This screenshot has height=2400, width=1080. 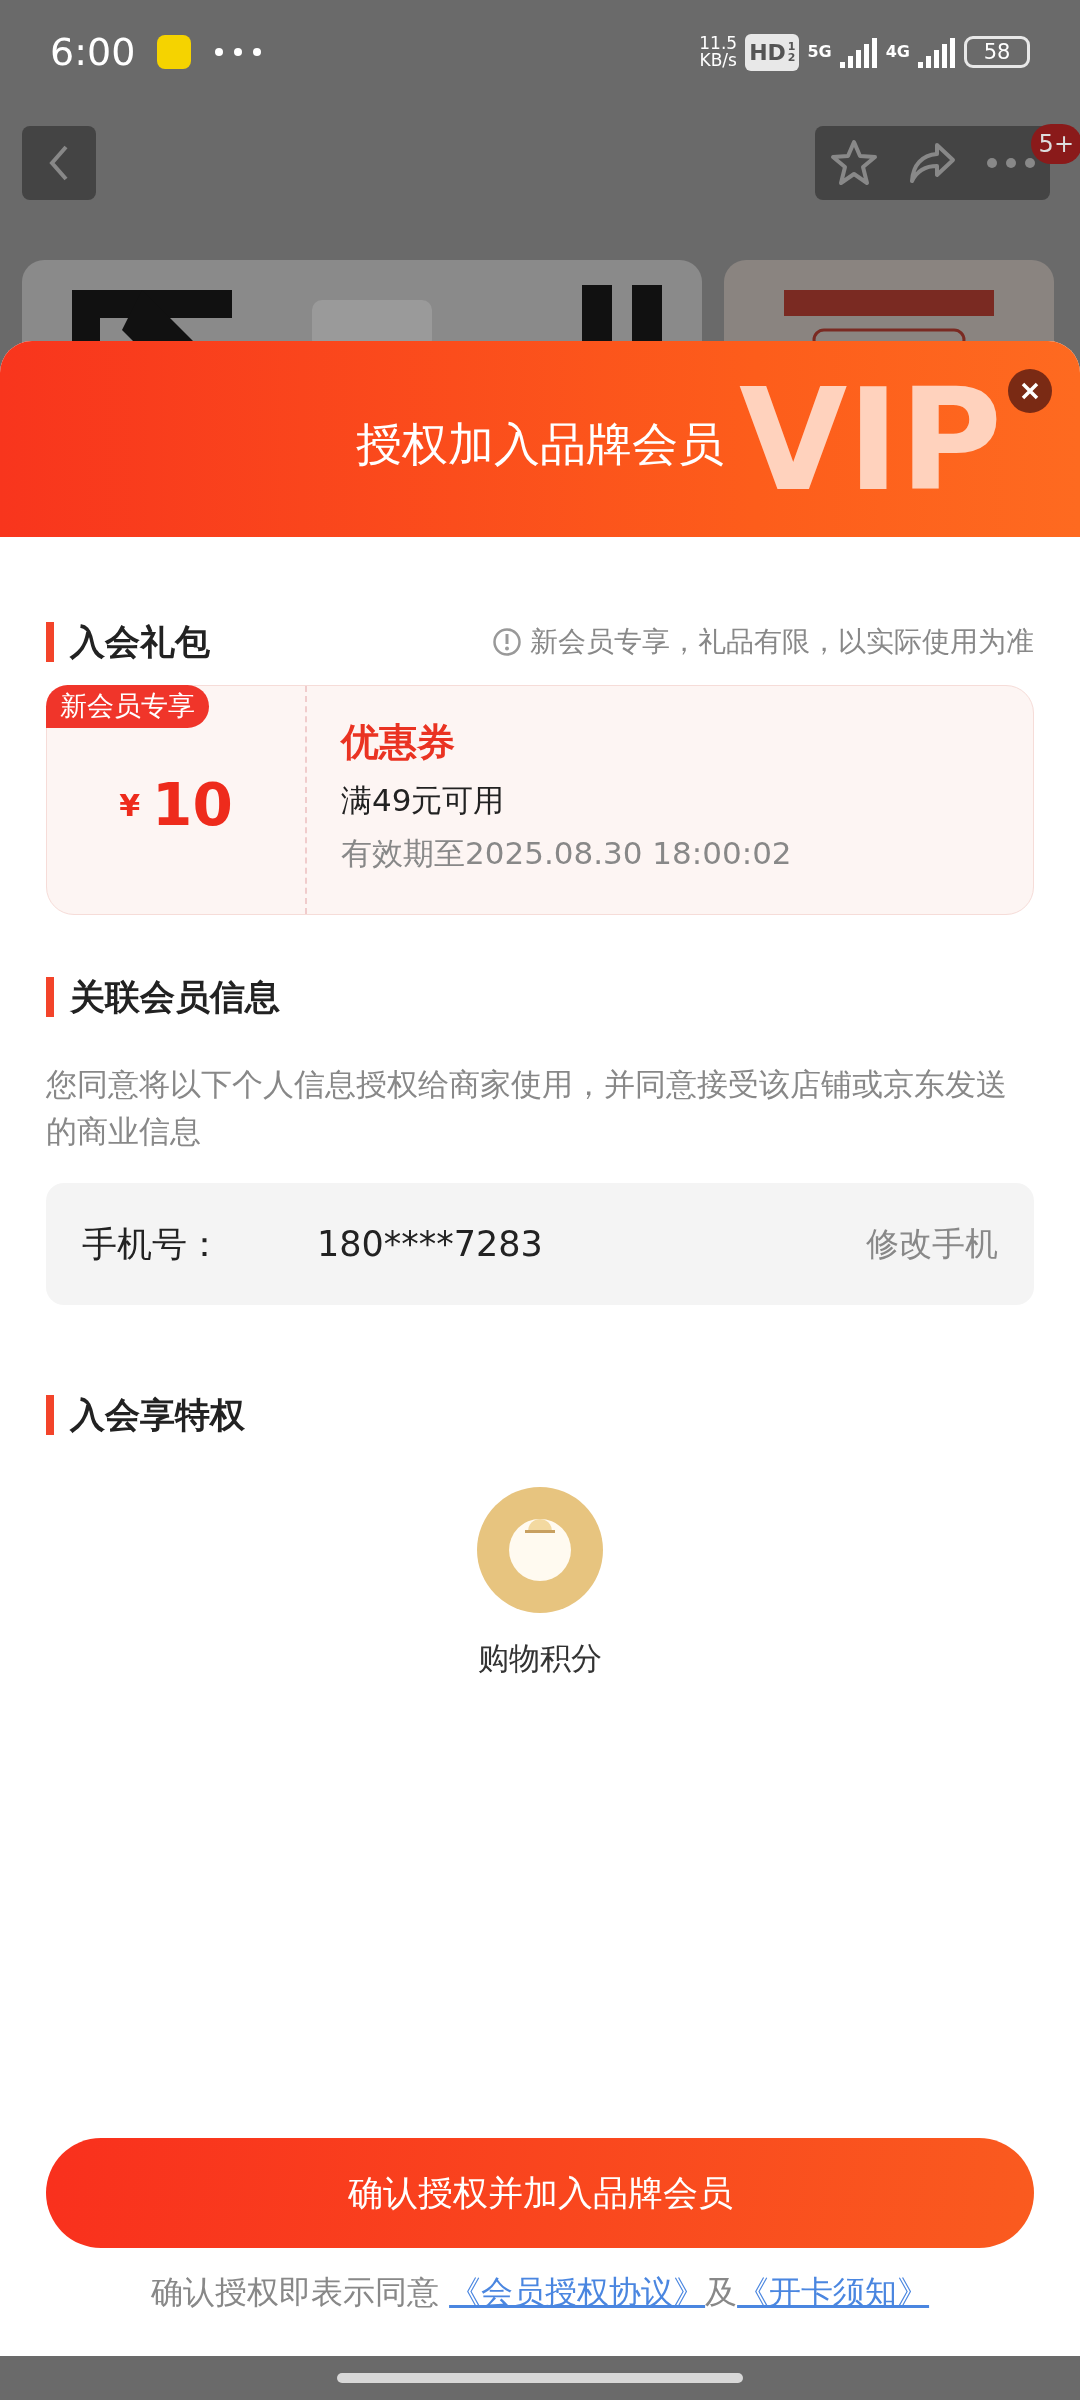 I want to click on coupon-name: 优惠券, so click(x=398, y=742).